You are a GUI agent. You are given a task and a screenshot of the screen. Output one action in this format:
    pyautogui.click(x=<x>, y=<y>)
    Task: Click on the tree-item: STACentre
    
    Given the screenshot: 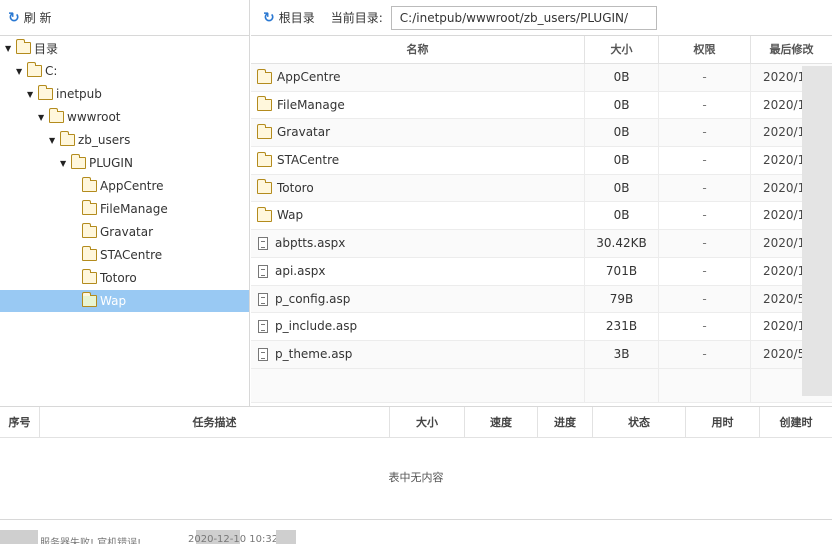 What is the action you would take?
    pyautogui.click(x=124, y=255)
    